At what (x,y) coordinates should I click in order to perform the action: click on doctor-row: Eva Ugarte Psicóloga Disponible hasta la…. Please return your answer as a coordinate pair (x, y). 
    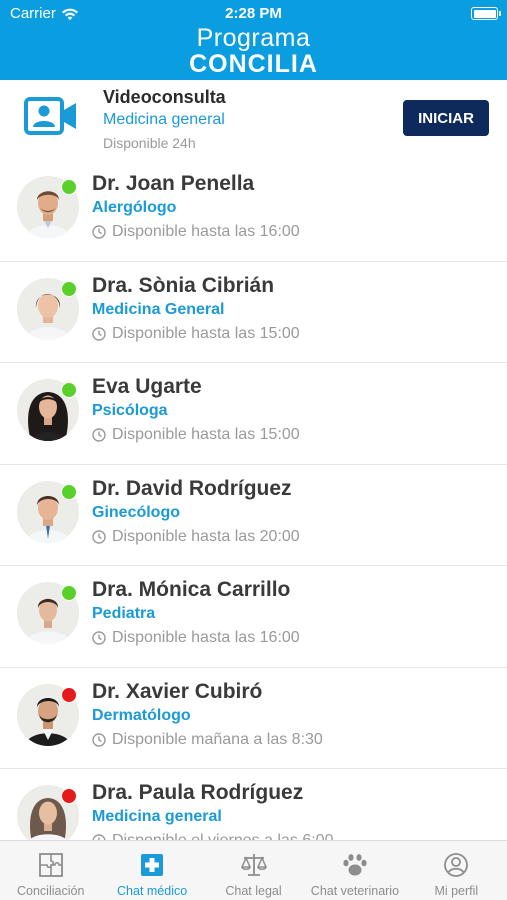
    Looking at the image, I should click on (253, 414).